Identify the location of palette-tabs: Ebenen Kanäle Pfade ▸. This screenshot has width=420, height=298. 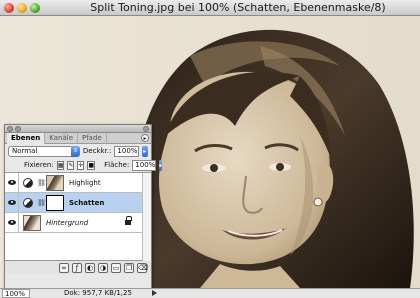
(78, 138).